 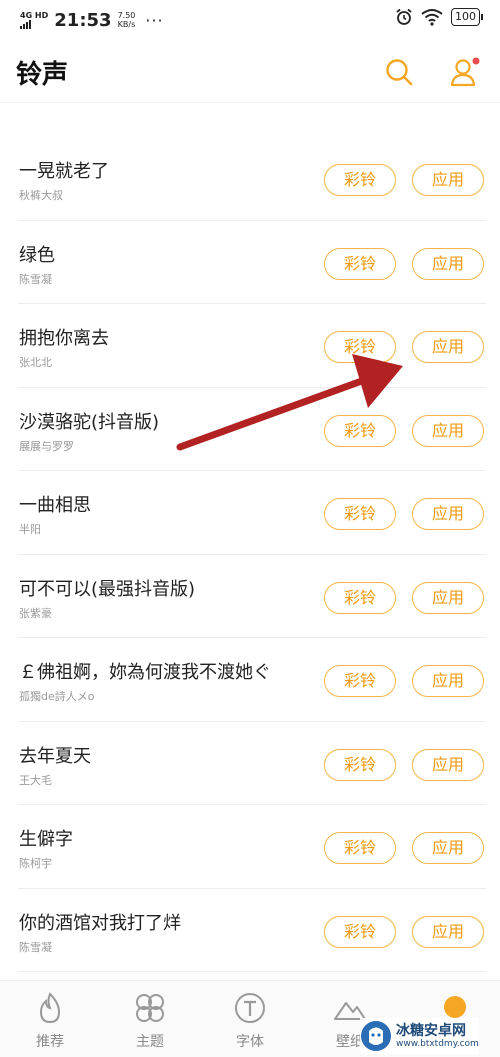 I want to click on song-title: 可不可以(最强抖音版), so click(x=107, y=589).